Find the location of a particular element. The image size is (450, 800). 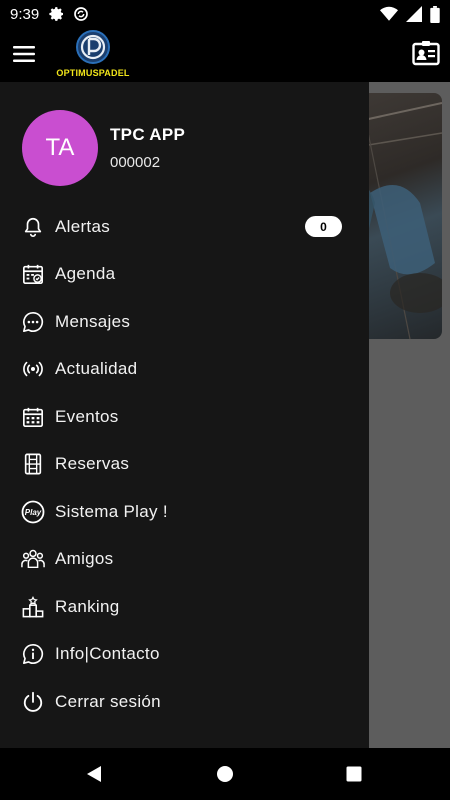

recents-icon is located at coordinates (354, 774).